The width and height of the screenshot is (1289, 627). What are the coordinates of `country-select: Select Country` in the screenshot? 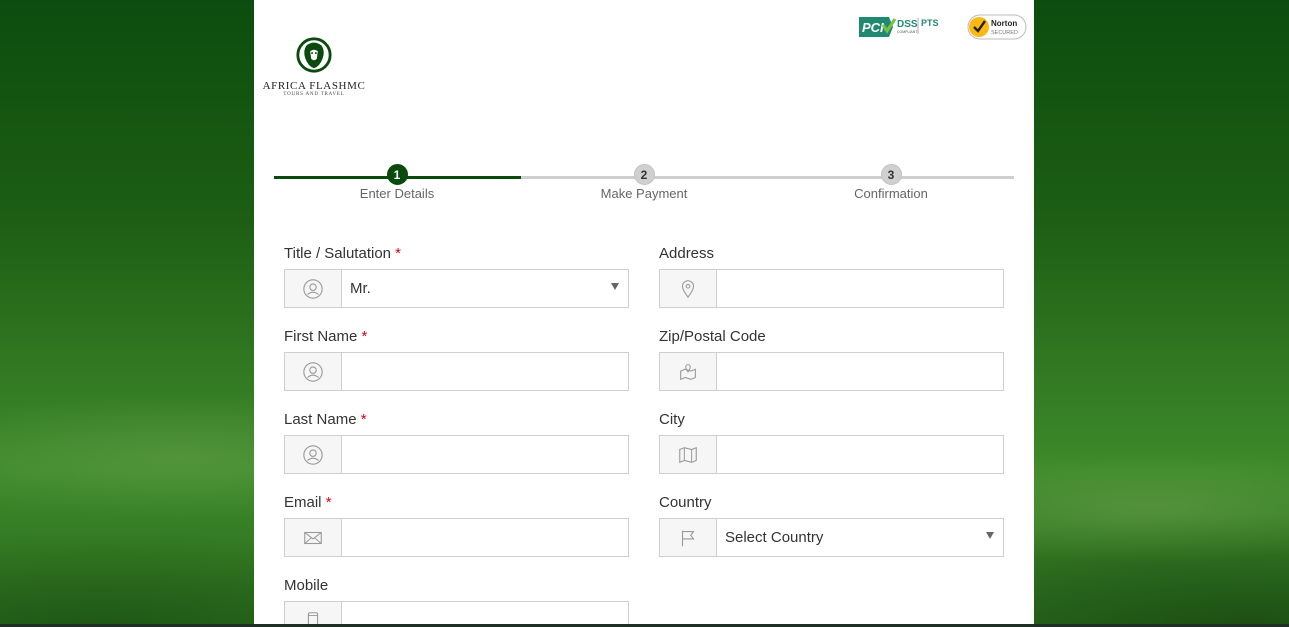 It's located at (860, 537).